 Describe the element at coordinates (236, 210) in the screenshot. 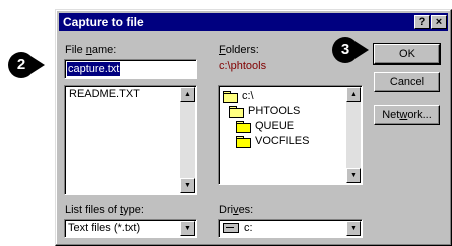

I see `drives-label: Drives:` at that location.